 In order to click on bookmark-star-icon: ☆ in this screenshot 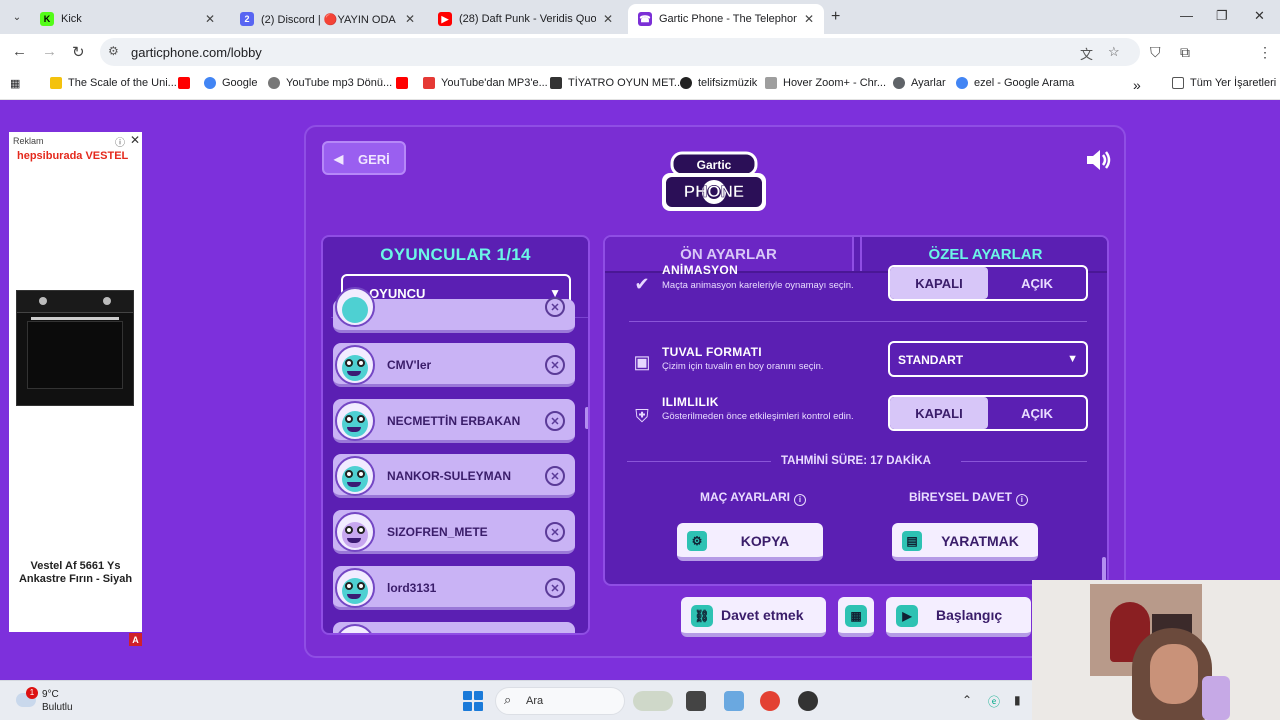, I will do `click(1114, 52)`.